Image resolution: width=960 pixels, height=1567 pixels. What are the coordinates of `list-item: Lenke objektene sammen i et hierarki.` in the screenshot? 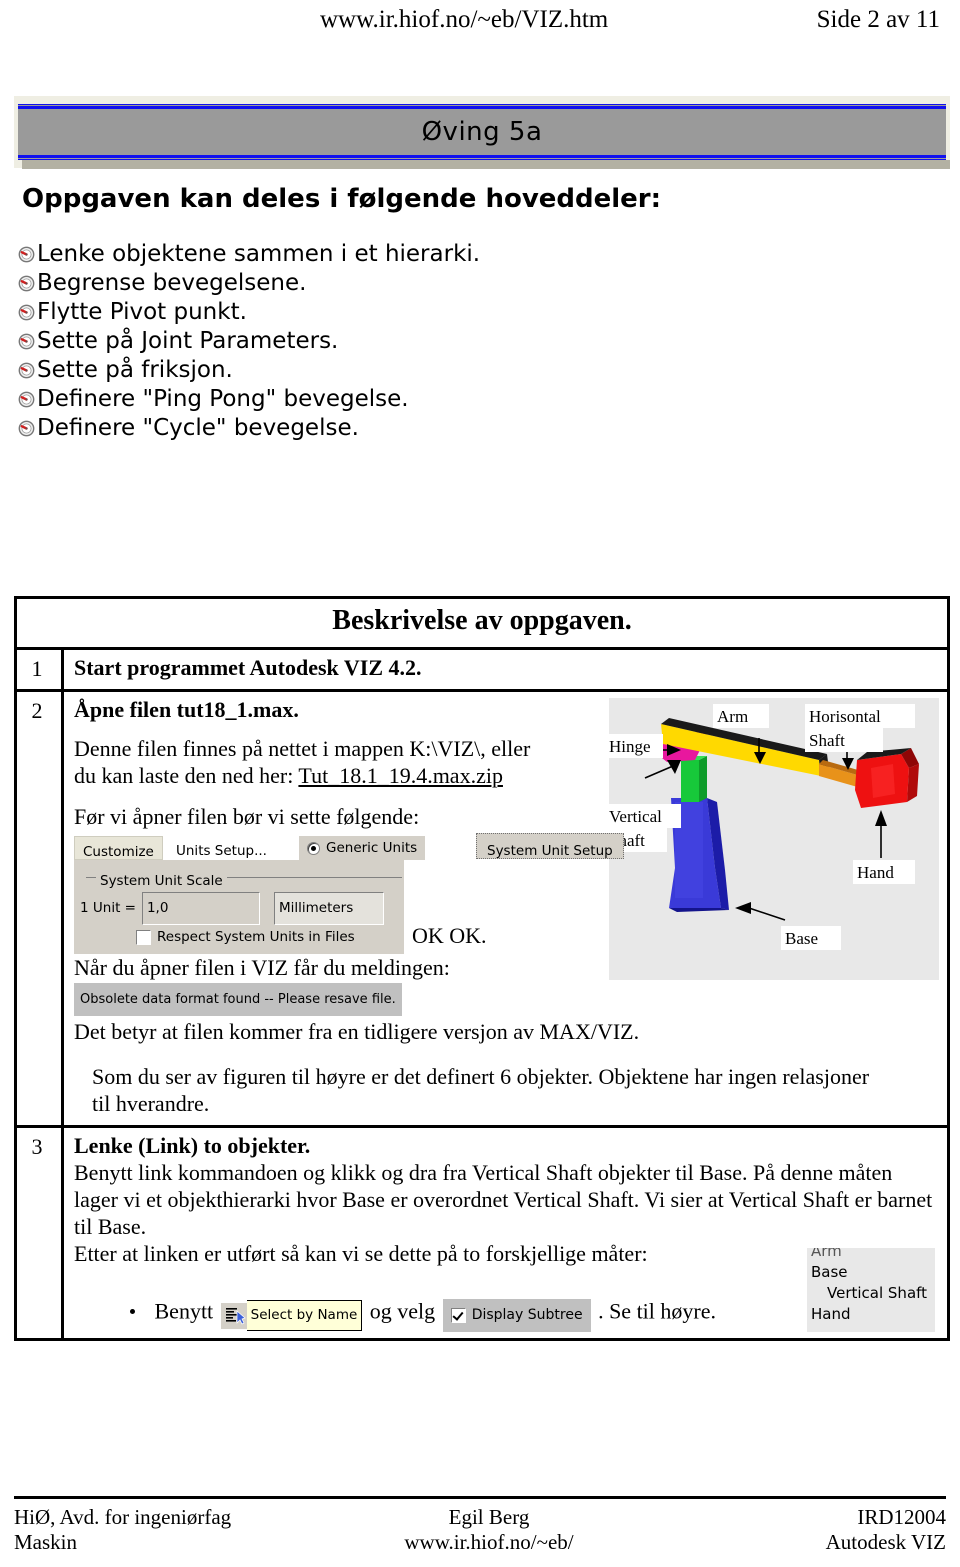 It's located at (249, 254).